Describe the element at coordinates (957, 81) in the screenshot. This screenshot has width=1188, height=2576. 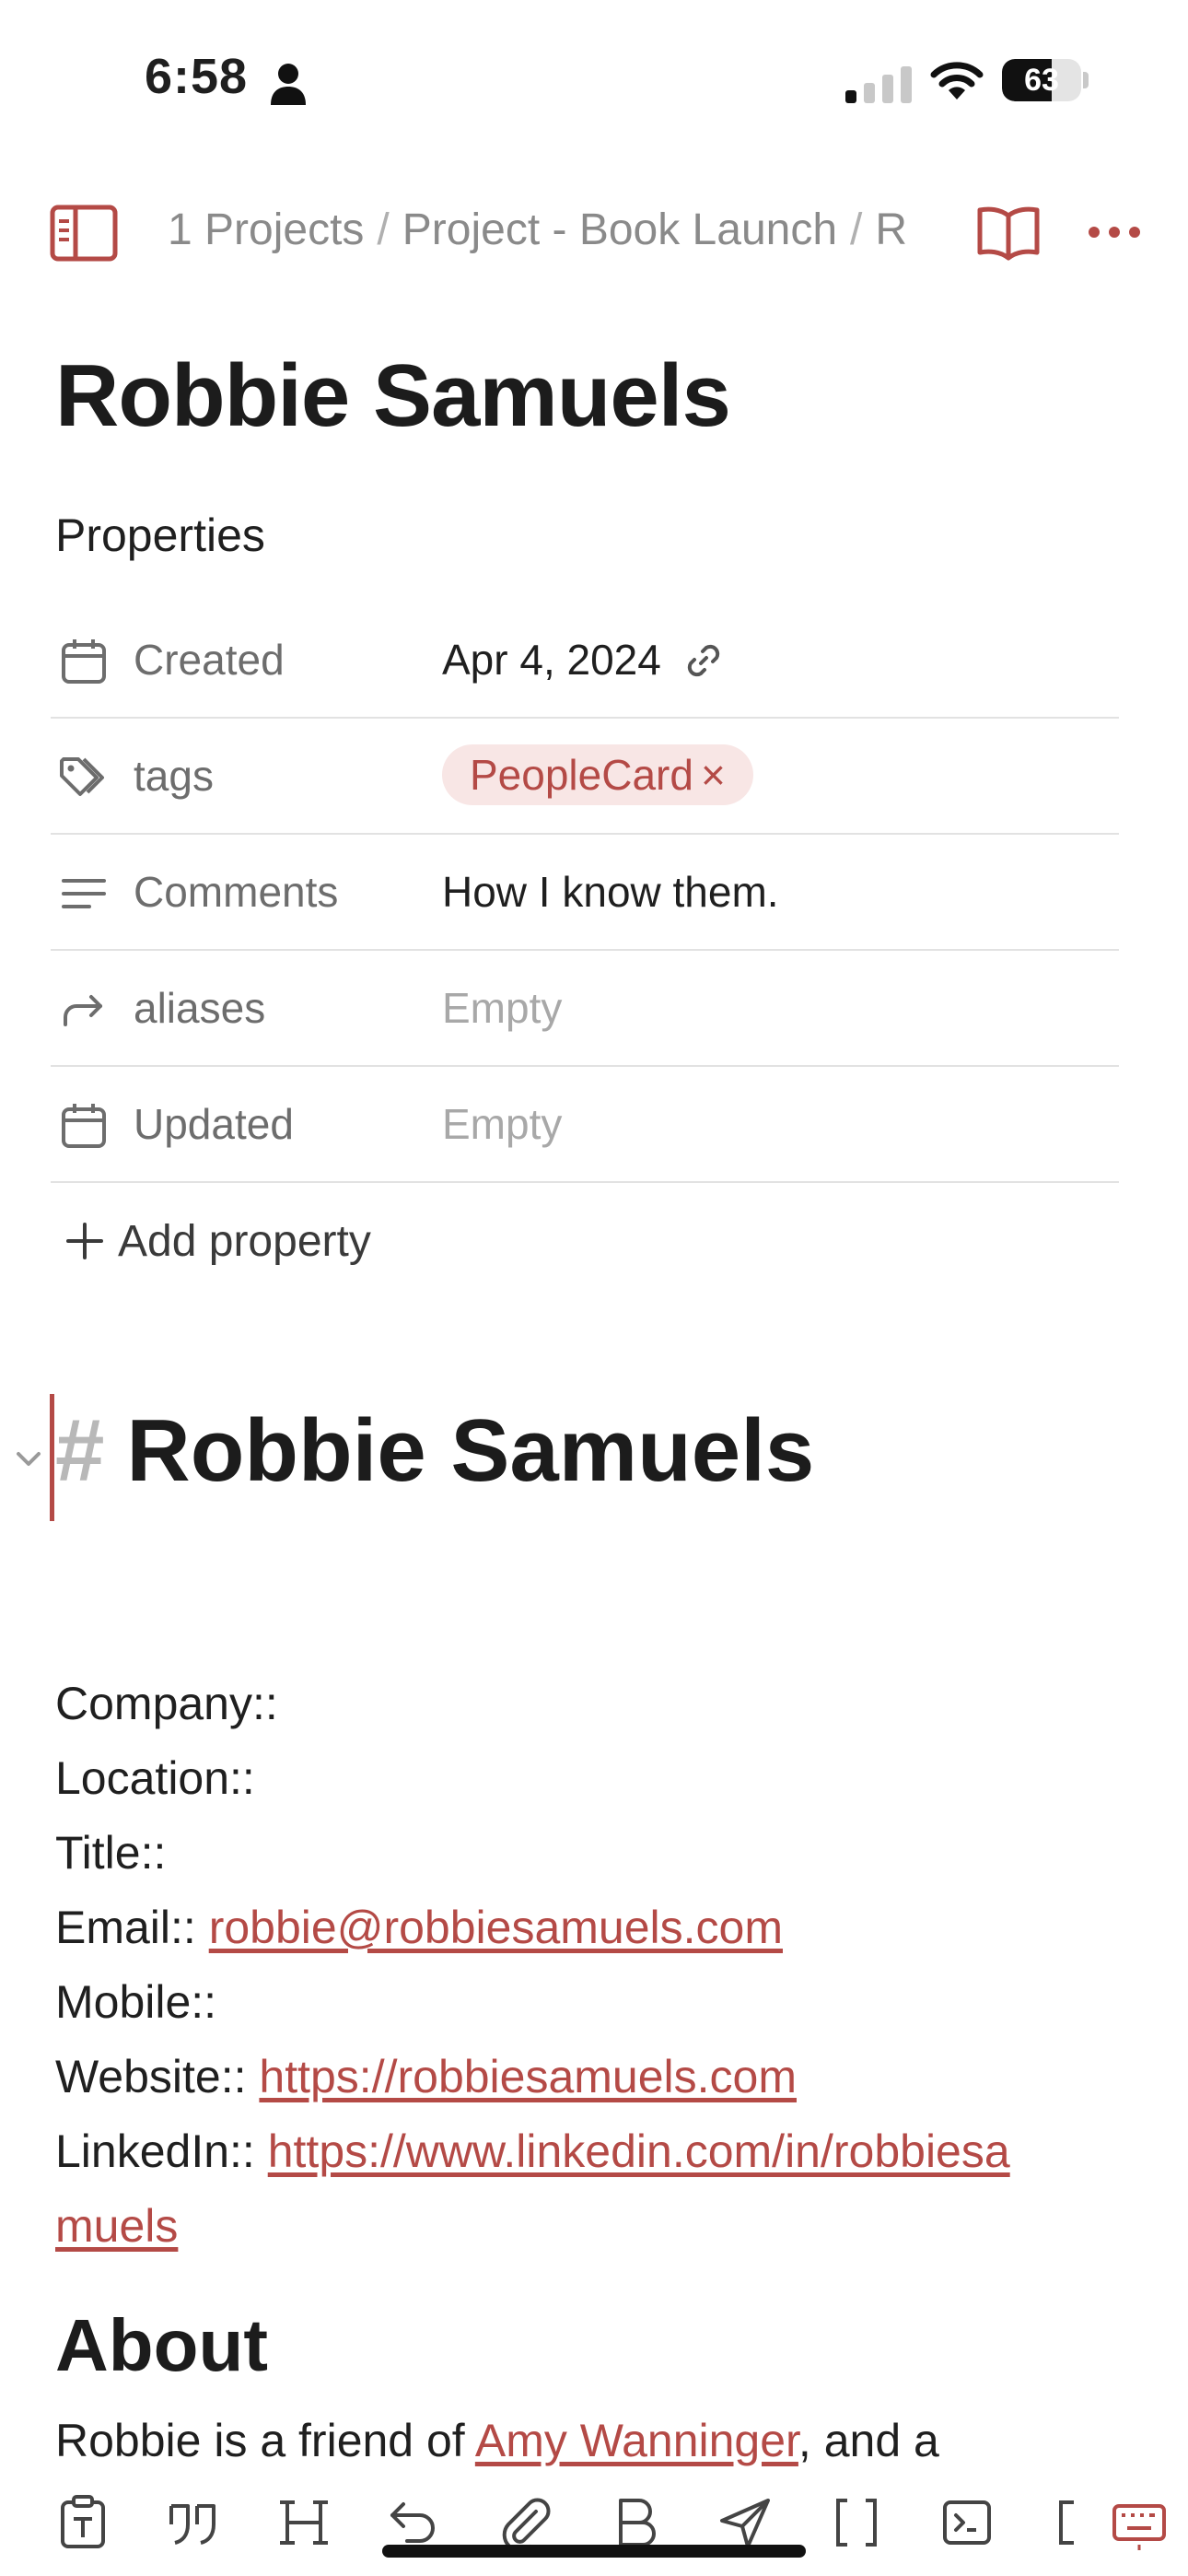
I see `wifi-icon` at that location.